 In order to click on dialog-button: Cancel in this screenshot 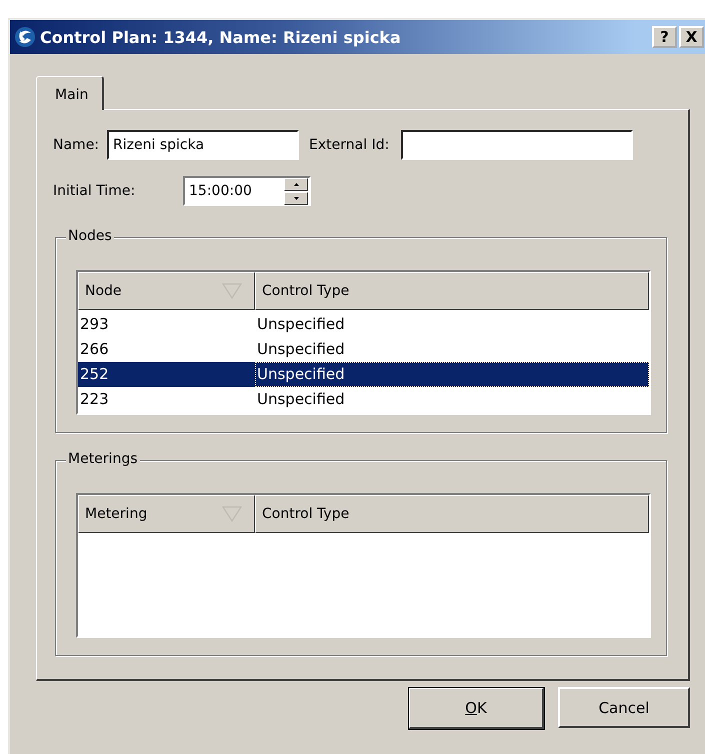, I will do `click(624, 707)`.